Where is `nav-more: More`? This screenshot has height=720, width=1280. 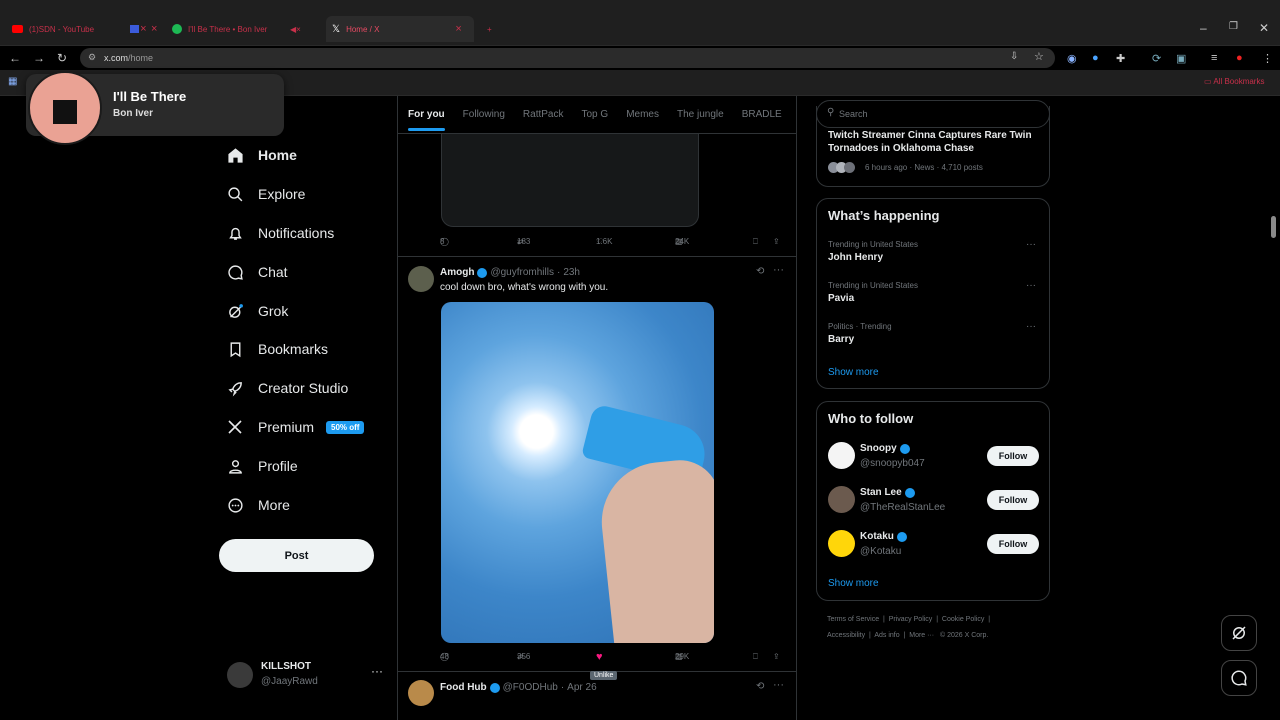 nav-more: More is located at coordinates (258, 505).